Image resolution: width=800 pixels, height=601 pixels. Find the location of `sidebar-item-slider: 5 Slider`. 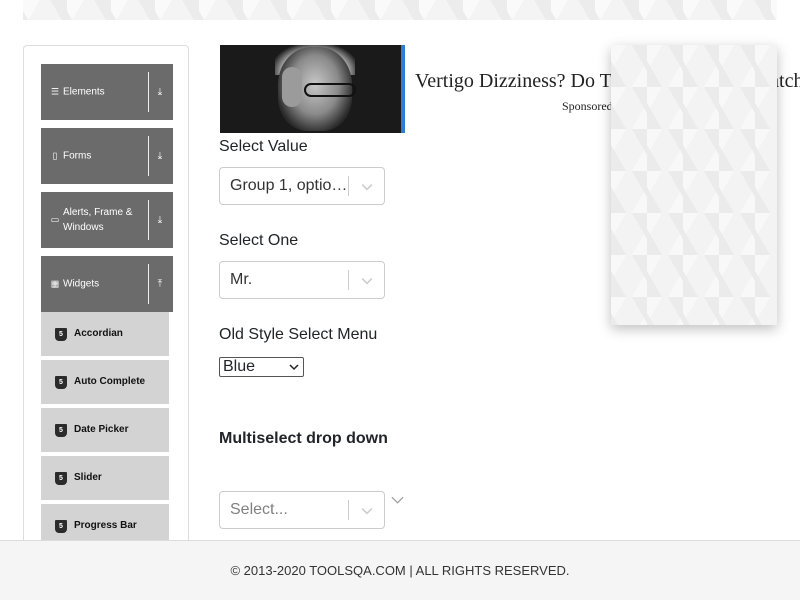

sidebar-item-slider: 5 Slider is located at coordinates (105, 479).